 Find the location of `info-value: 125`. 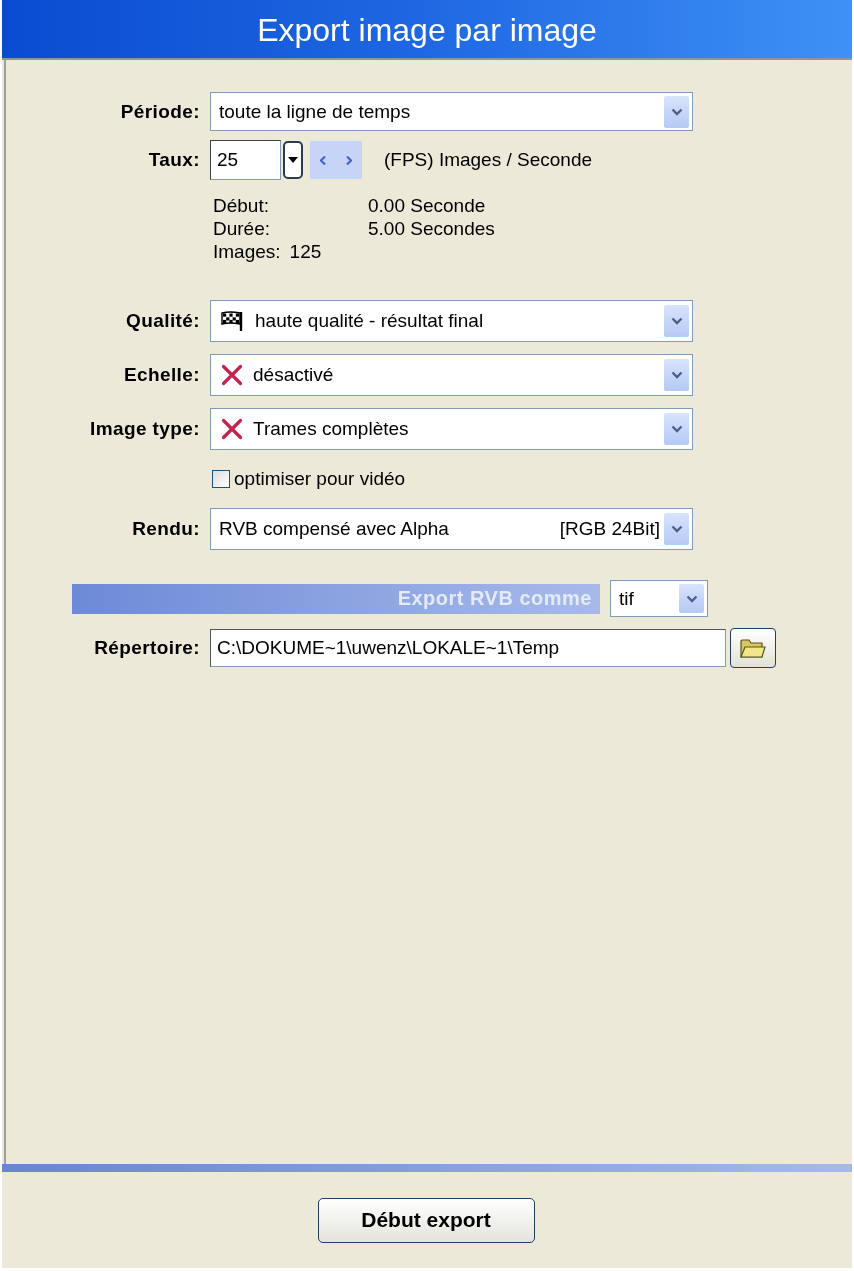

info-value: 125 is located at coordinates (305, 251).